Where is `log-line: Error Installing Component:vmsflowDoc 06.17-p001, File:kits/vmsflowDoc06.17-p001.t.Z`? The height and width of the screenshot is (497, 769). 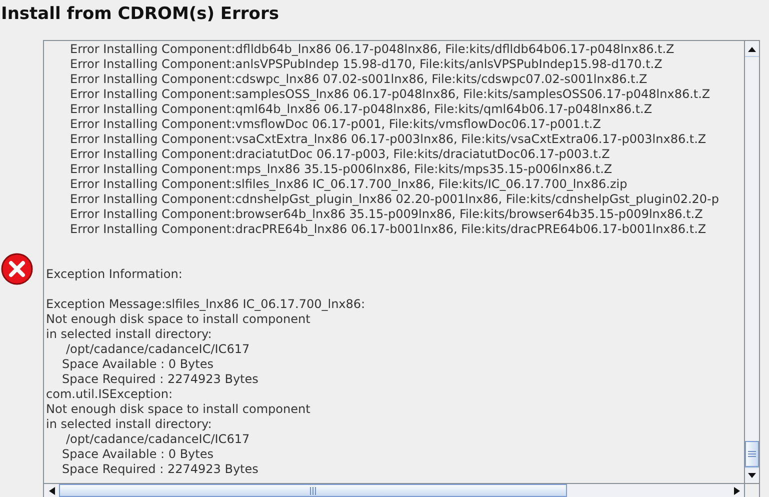 log-line: Error Installing Component:vmsflowDoc 06.17-p001, File:kits/vmsflowDoc06.17-p001.t.Z is located at coordinates (335, 124).